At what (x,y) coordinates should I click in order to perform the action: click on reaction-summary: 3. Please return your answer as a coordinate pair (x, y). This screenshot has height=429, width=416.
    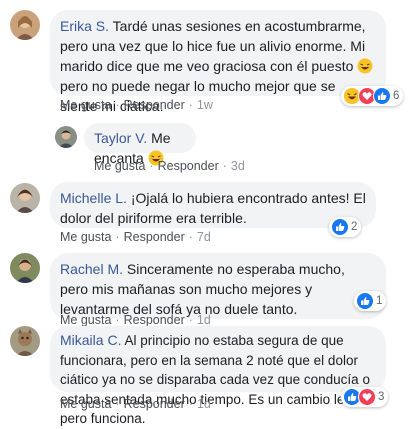
    Looking at the image, I should click on (365, 397).